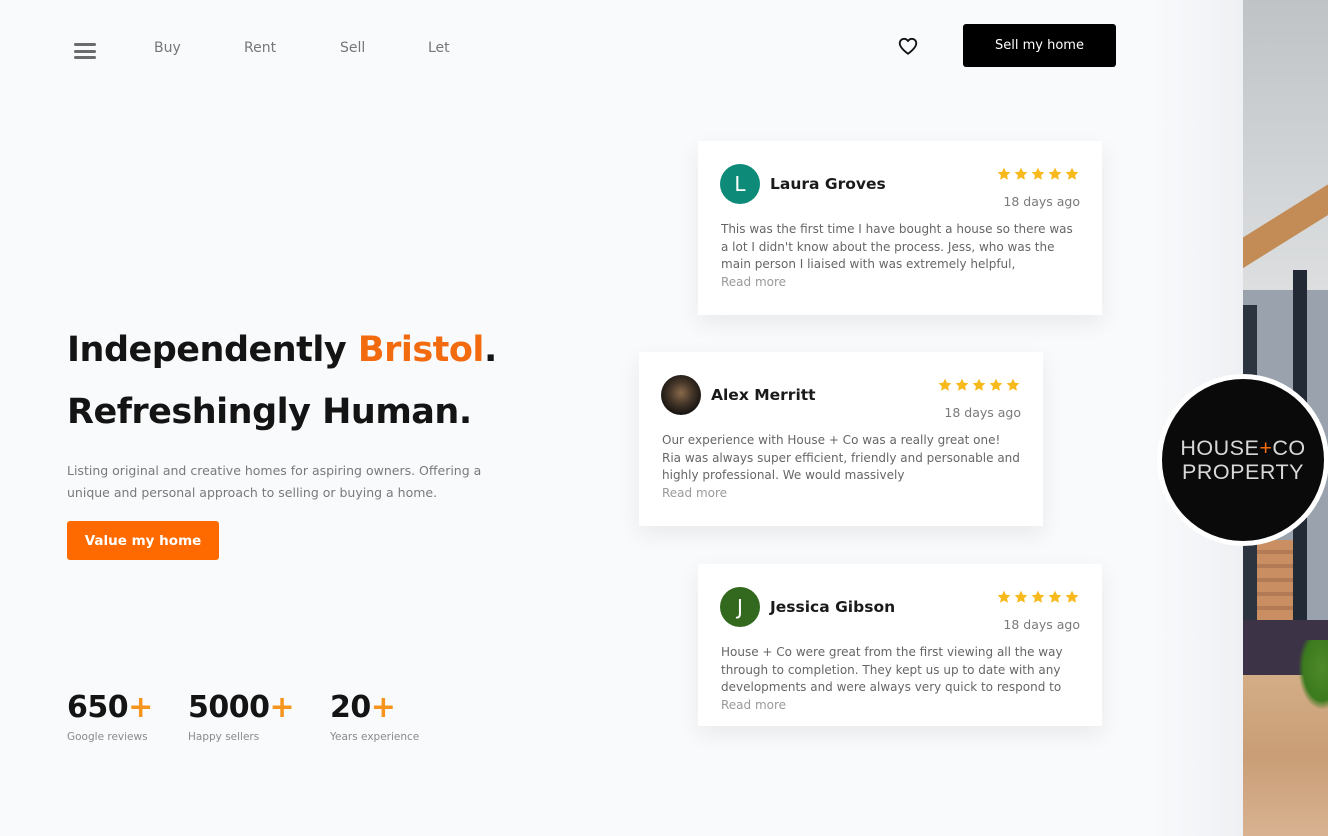 This screenshot has width=1328, height=836. What do you see at coordinates (439, 48) in the screenshot?
I see `nav-link-let: Let` at bounding box center [439, 48].